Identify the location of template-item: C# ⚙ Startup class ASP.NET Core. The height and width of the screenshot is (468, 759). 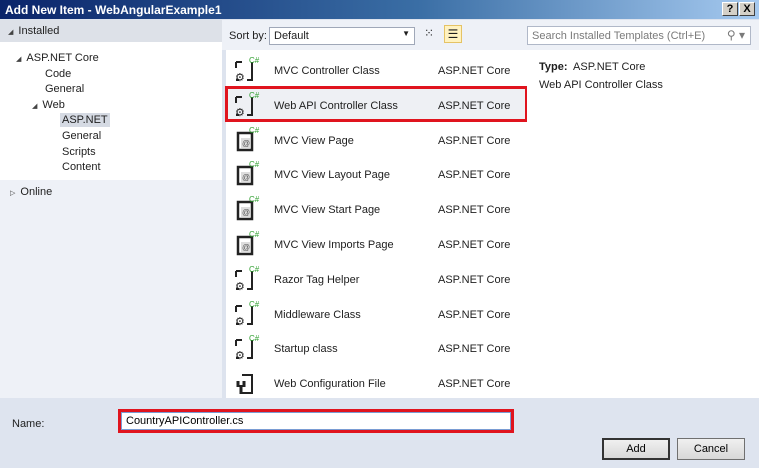
(376, 347).